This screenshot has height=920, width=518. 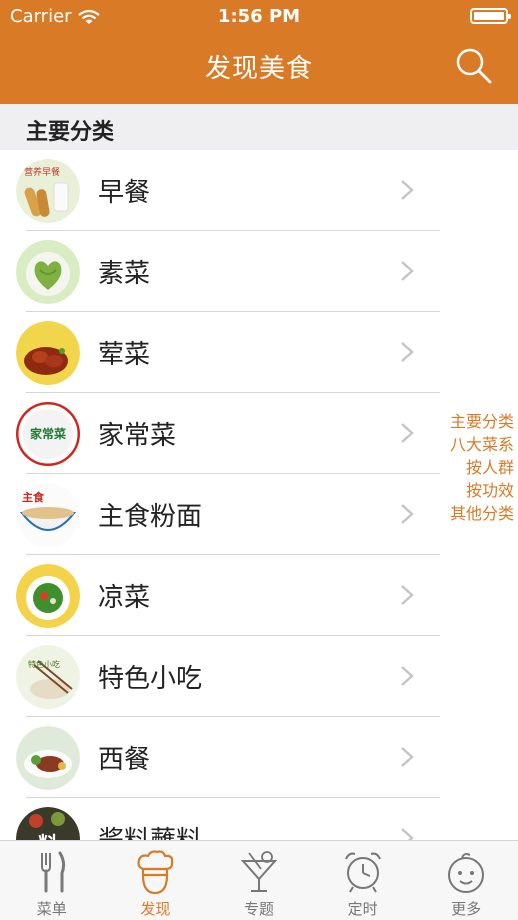 What do you see at coordinates (220, 676) in the screenshot?
I see `category-row-snacks: 特色小吃 特色小吃` at bounding box center [220, 676].